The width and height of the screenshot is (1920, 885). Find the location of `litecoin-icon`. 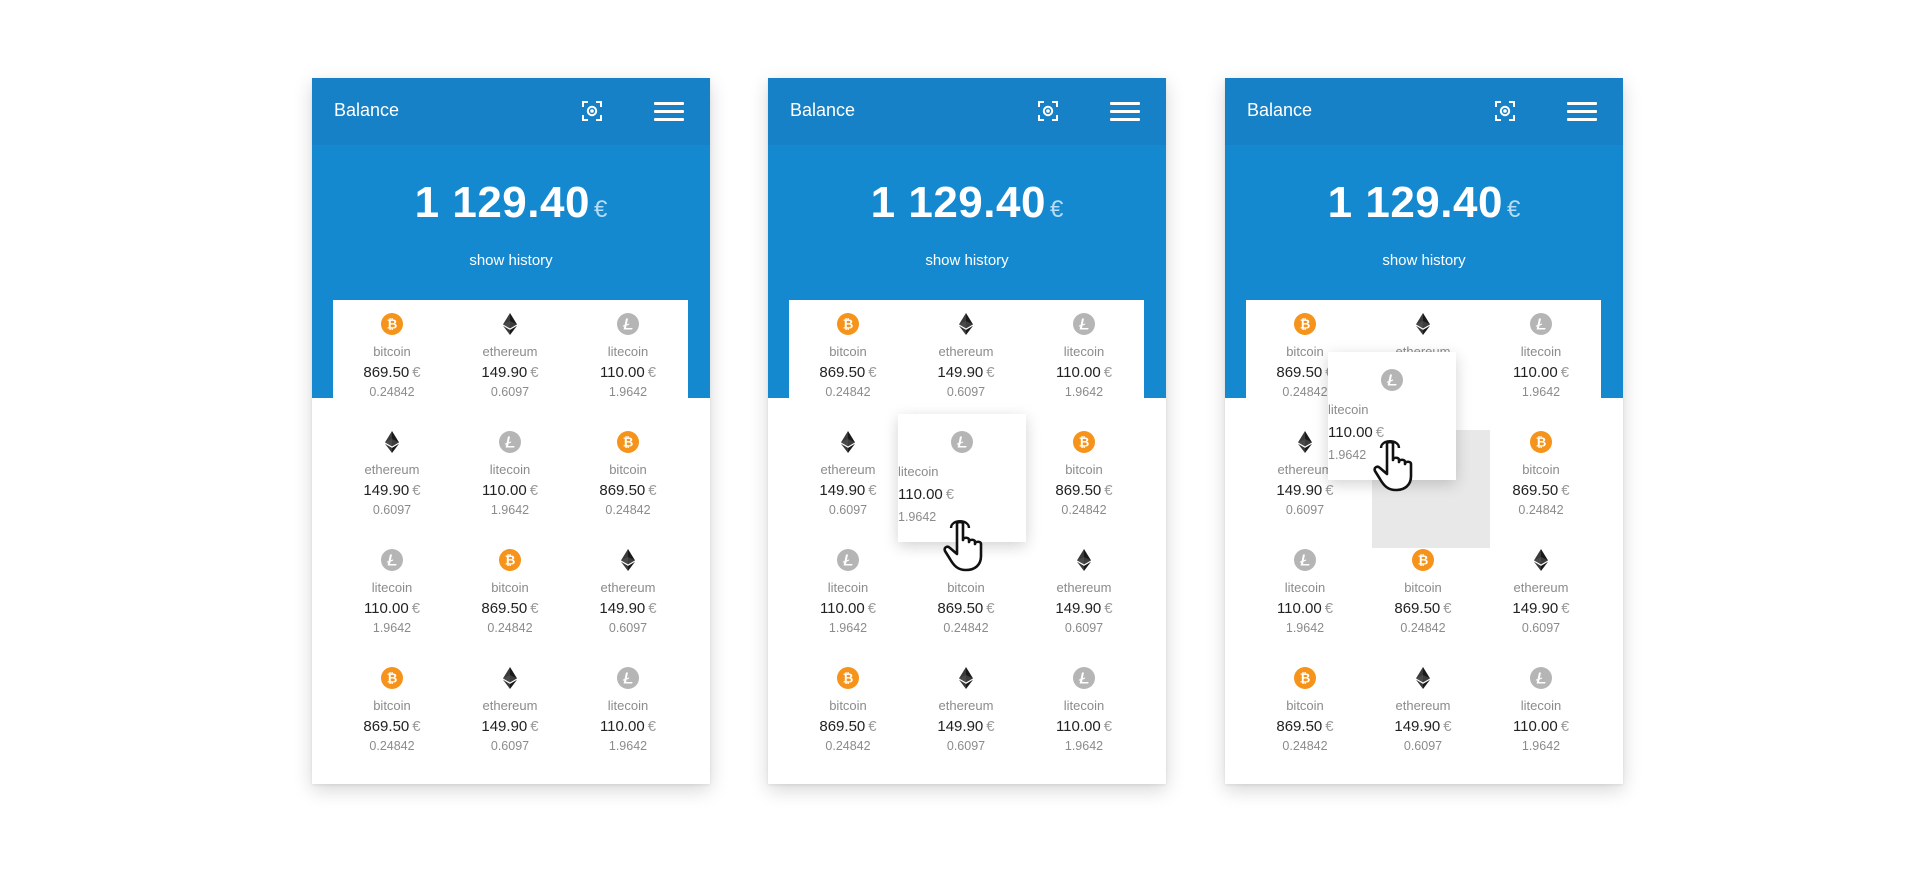

litecoin-icon is located at coordinates (1305, 560).